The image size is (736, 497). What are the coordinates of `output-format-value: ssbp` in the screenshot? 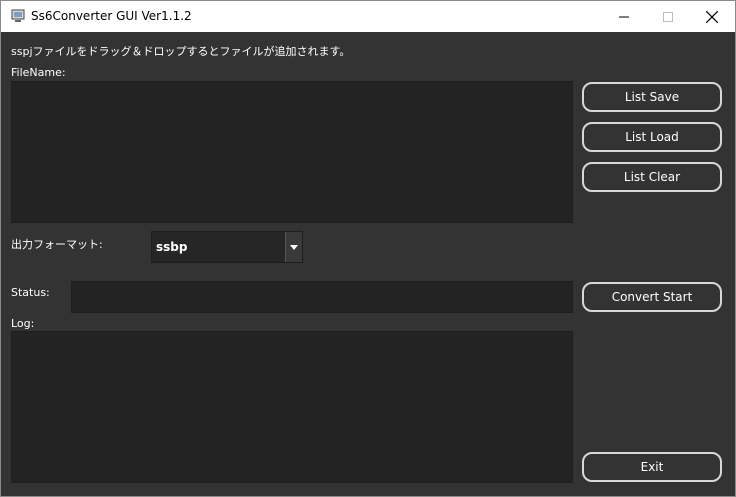 It's located at (172, 247).